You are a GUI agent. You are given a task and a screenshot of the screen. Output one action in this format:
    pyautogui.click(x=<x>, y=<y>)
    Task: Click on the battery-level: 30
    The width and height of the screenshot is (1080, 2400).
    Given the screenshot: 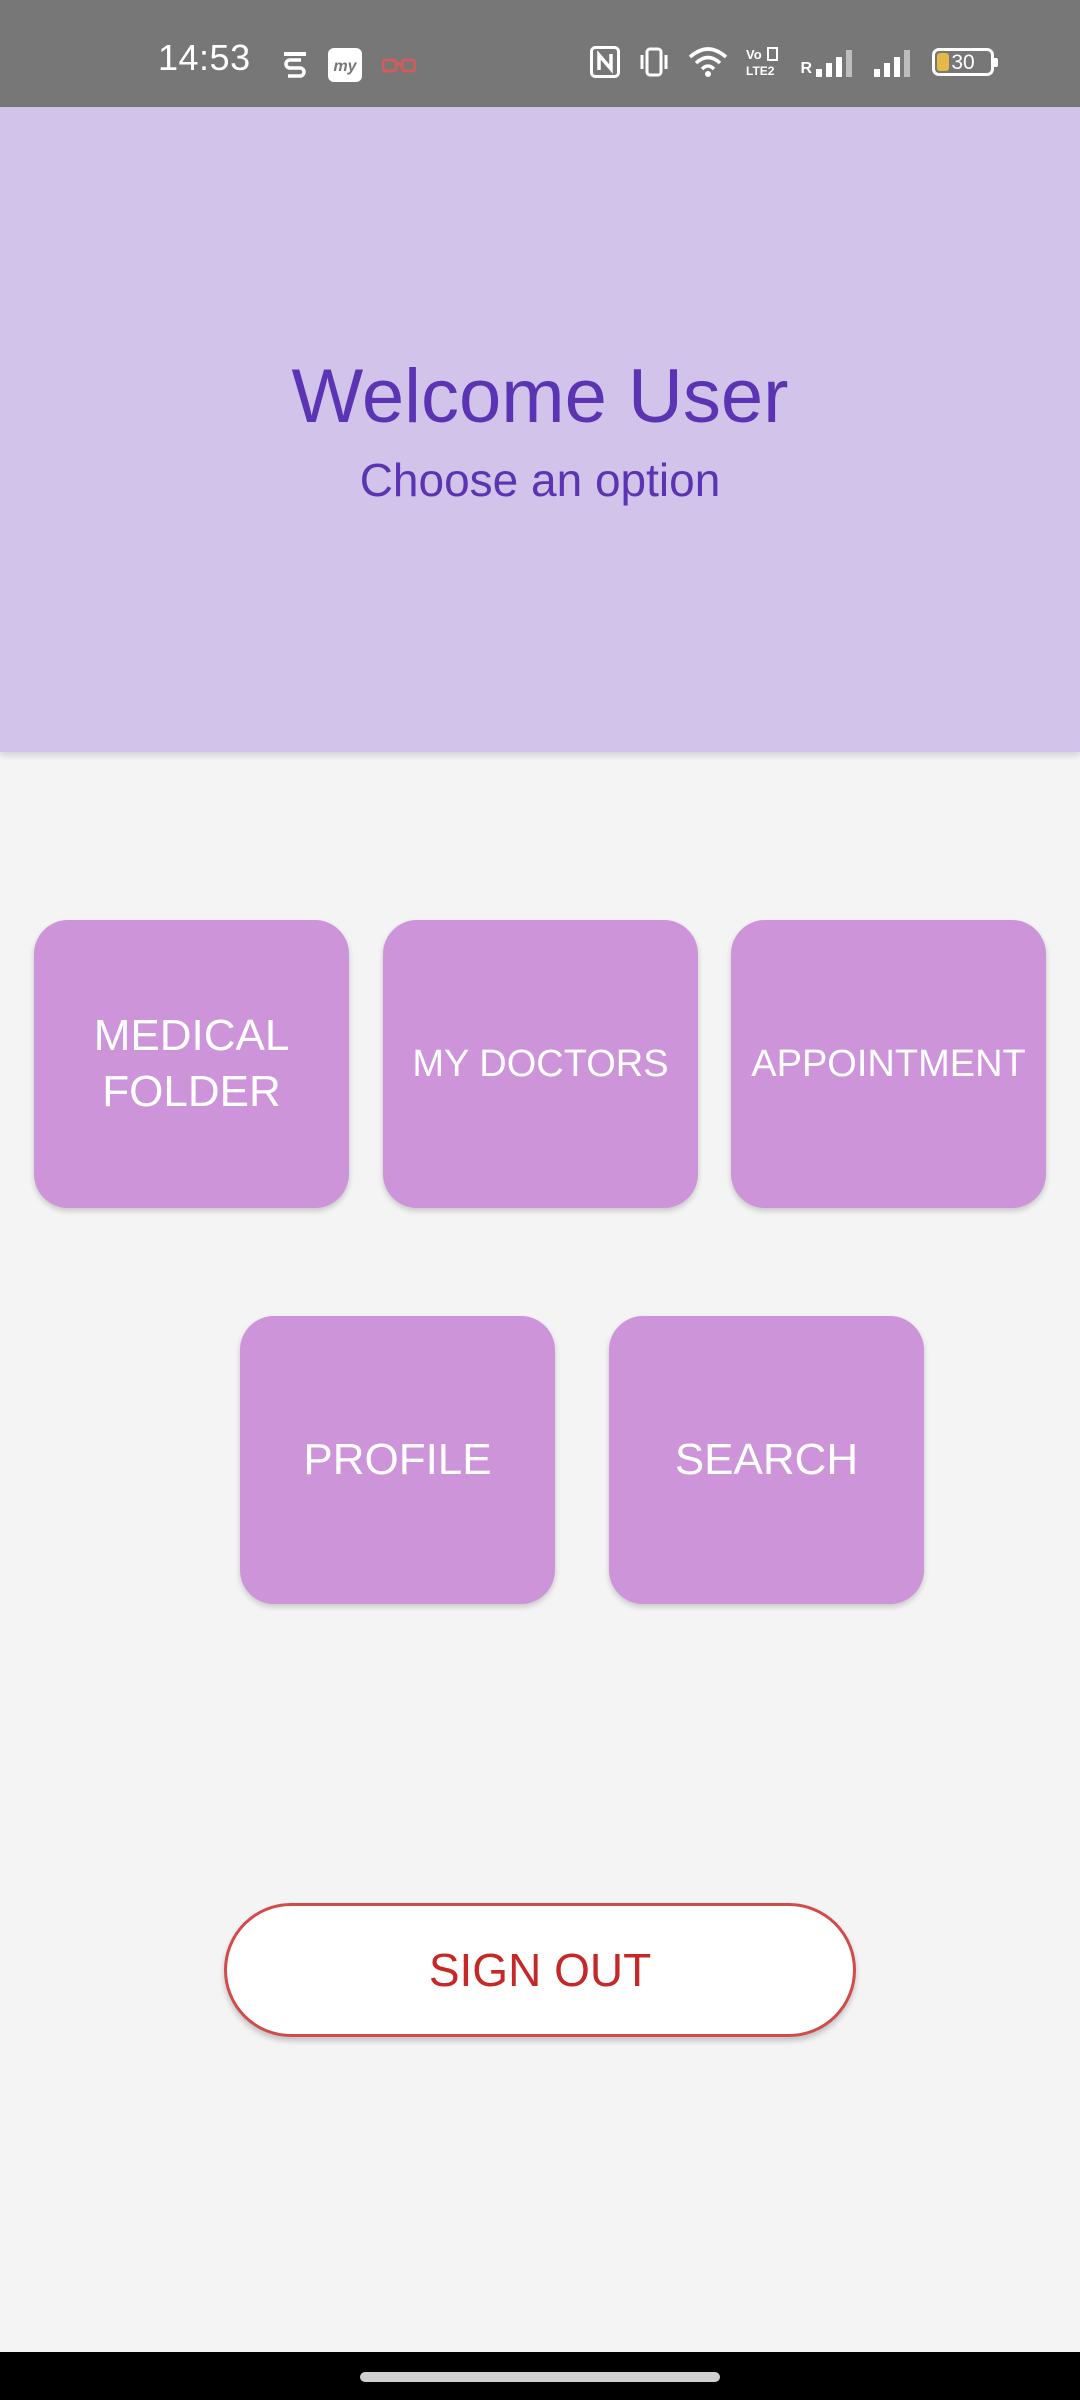 What is the action you would take?
    pyautogui.click(x=963, y=62)
    